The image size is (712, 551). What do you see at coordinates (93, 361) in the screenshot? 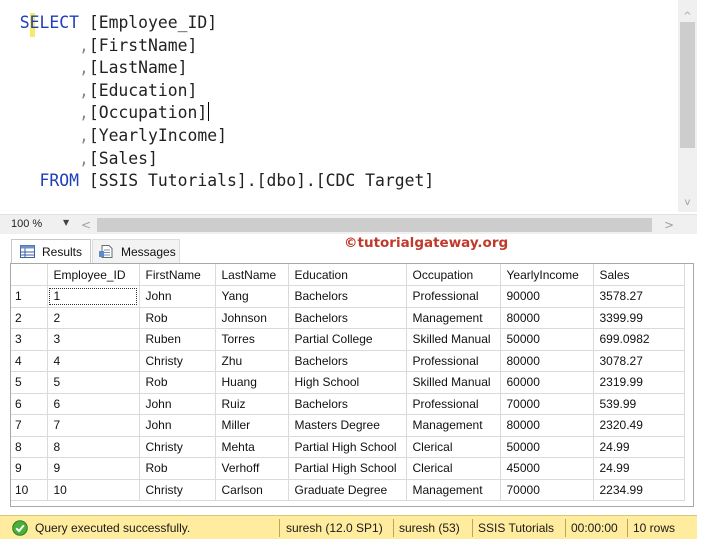
I see `grid-cell: 4` at bounding box center [93, 361].